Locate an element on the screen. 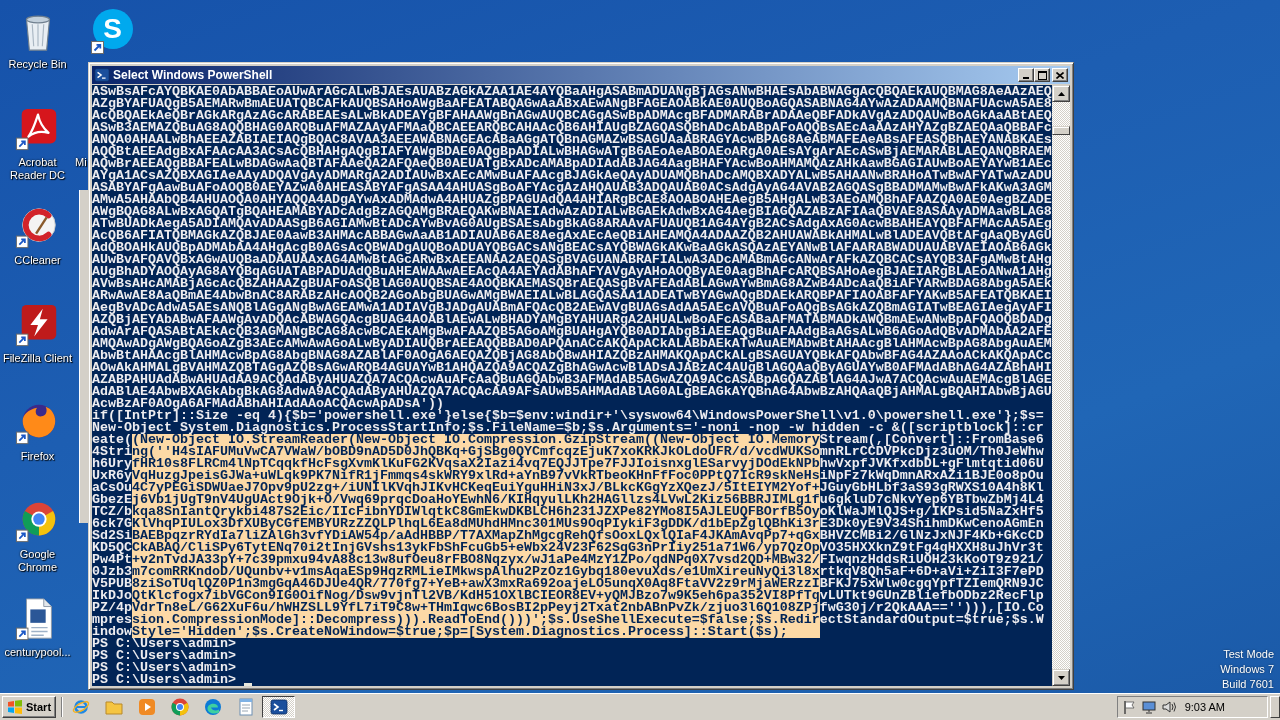  highlighted-text: sion.CompressionMode]::Decompress))).ReadToEnd()))';$s.UseShellExecute=$false;$s.Redir is located at coordinates (476, 620).